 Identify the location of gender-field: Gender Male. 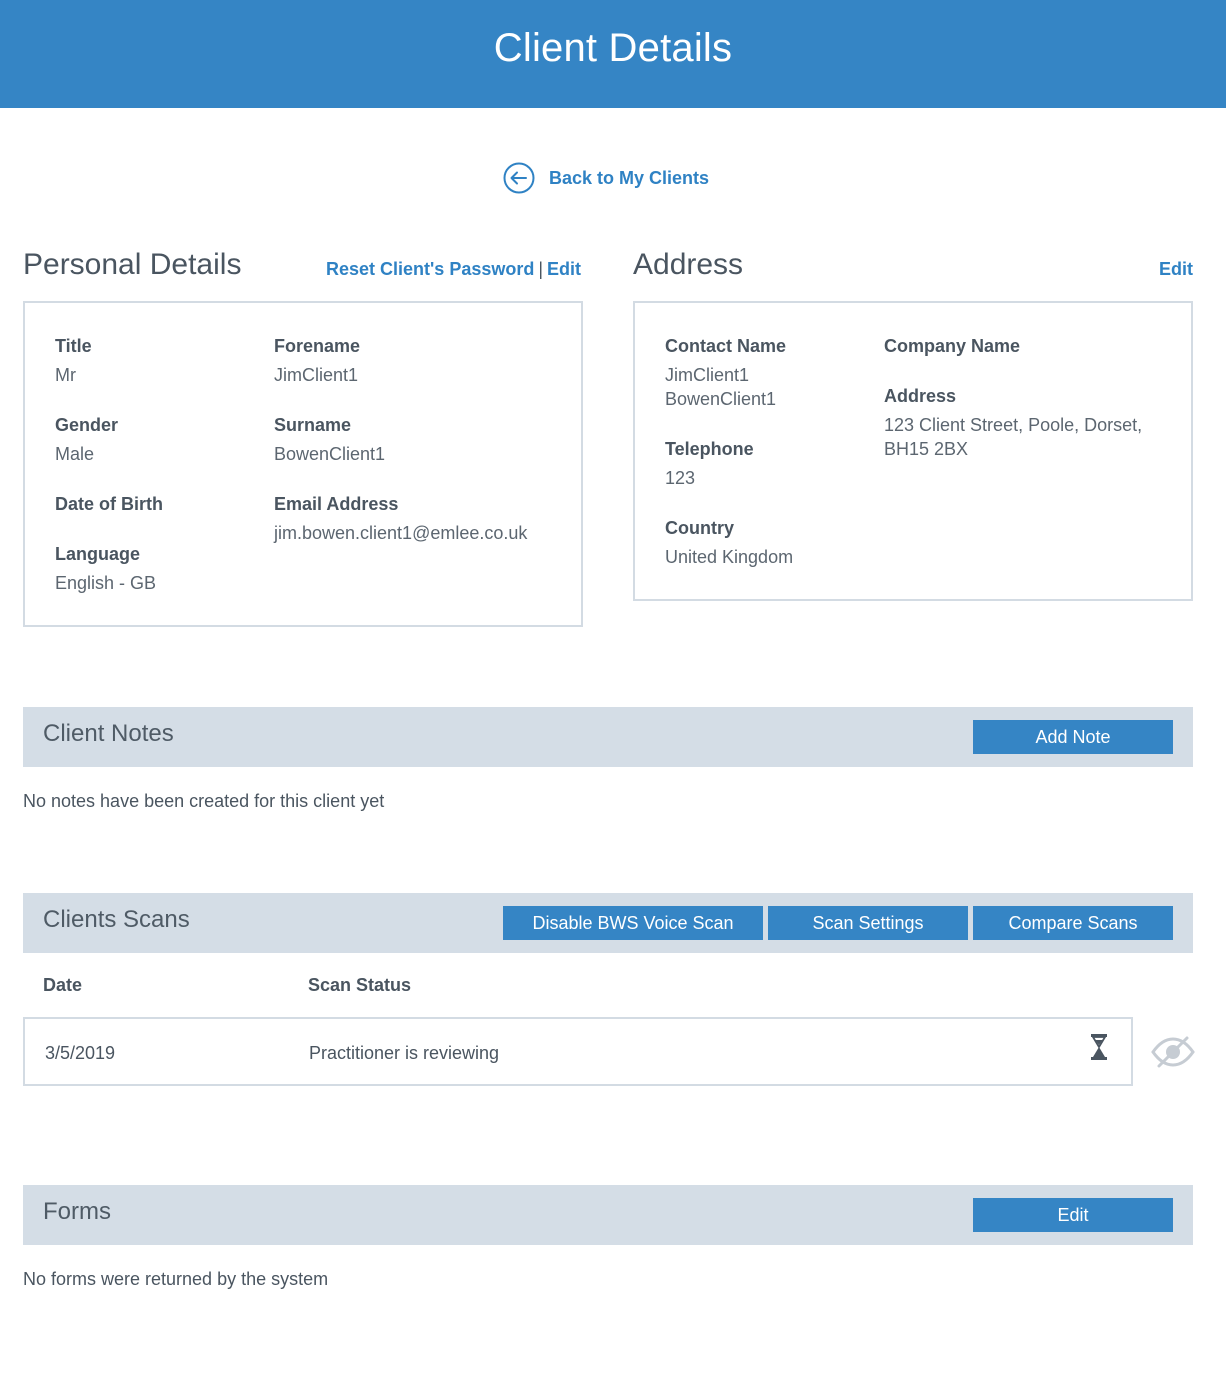
(86, 440).